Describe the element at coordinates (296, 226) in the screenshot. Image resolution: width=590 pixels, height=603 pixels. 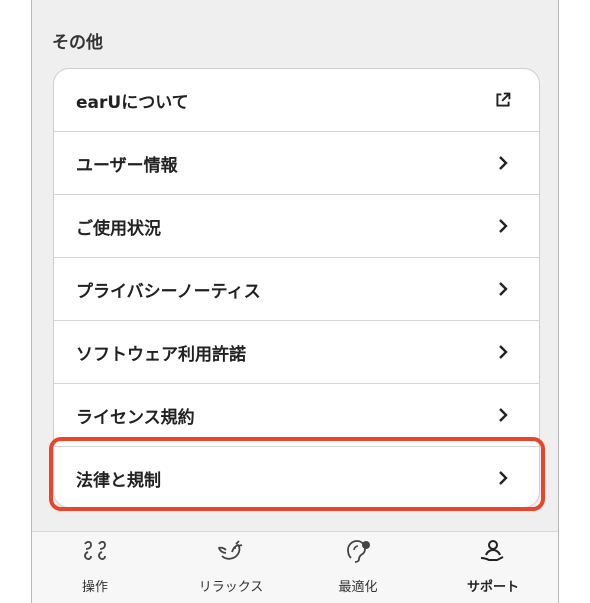
I see `menu-item-usage-status: ご使用状況` at that location.